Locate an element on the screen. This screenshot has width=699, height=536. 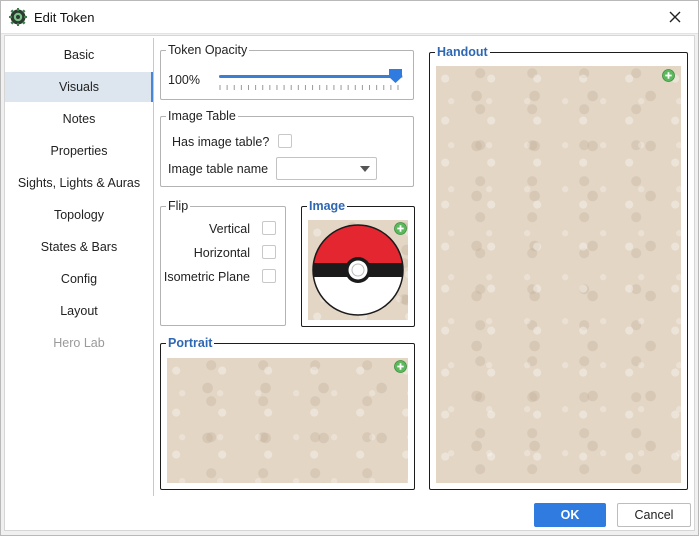
sidebar-item-hero-lab: Hero Lab is located at coordinates (79, 343).